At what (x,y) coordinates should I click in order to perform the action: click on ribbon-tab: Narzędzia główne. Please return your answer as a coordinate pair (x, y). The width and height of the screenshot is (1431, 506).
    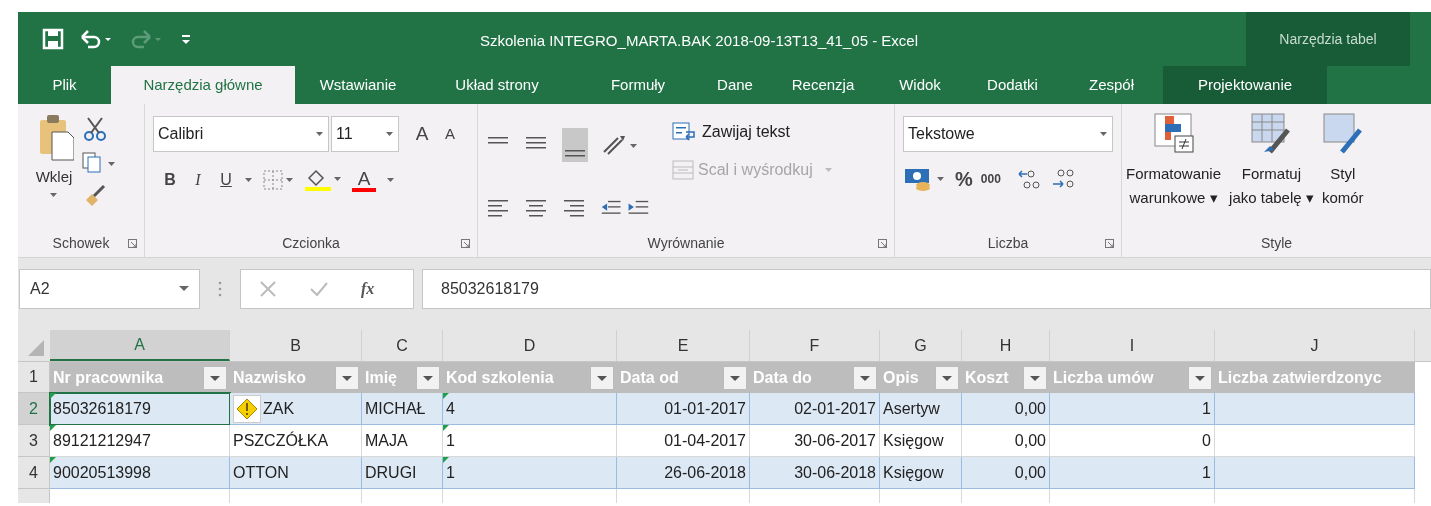
    Looking at the image, I should click on (203, 85).